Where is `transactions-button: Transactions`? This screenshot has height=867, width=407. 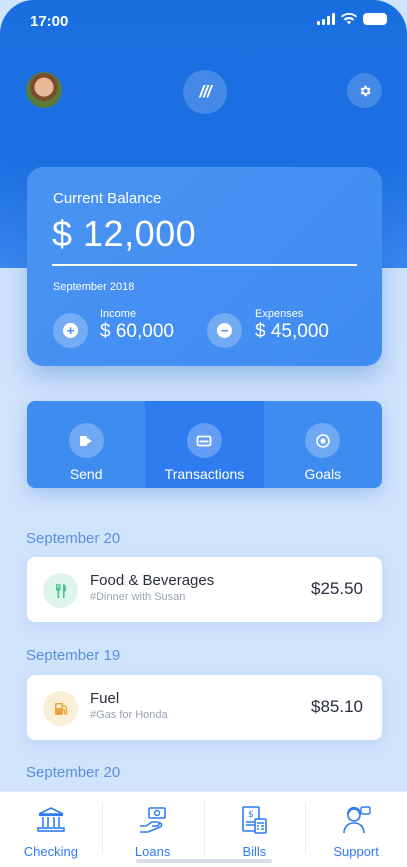 transactions-button: Transactions is located at coordinates (204, 444).